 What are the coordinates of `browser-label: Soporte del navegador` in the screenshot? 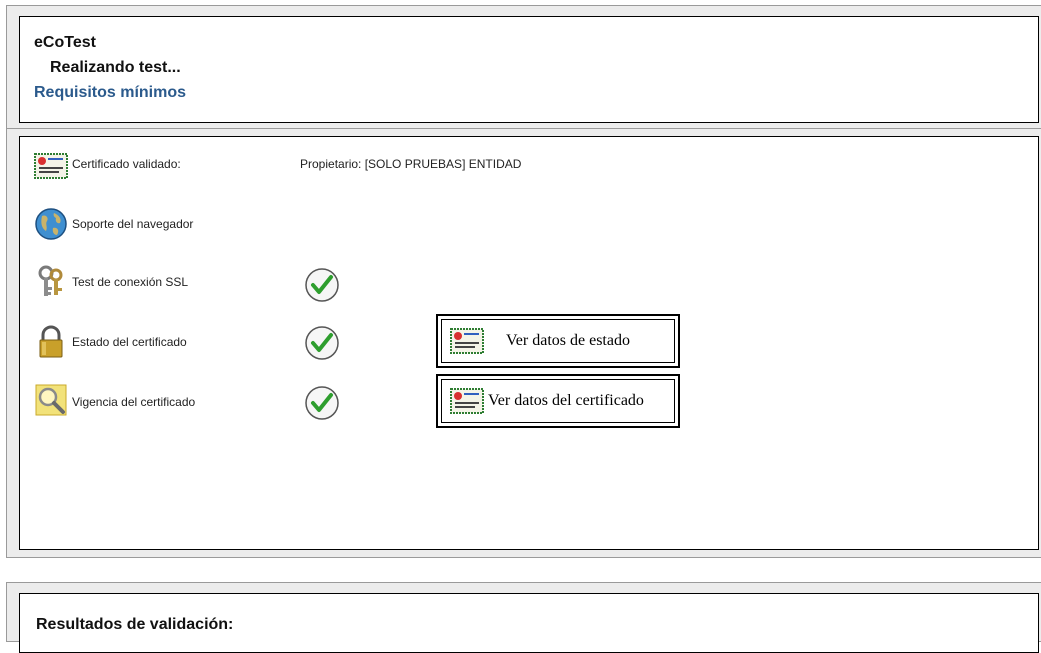 It's located at (133, 224).